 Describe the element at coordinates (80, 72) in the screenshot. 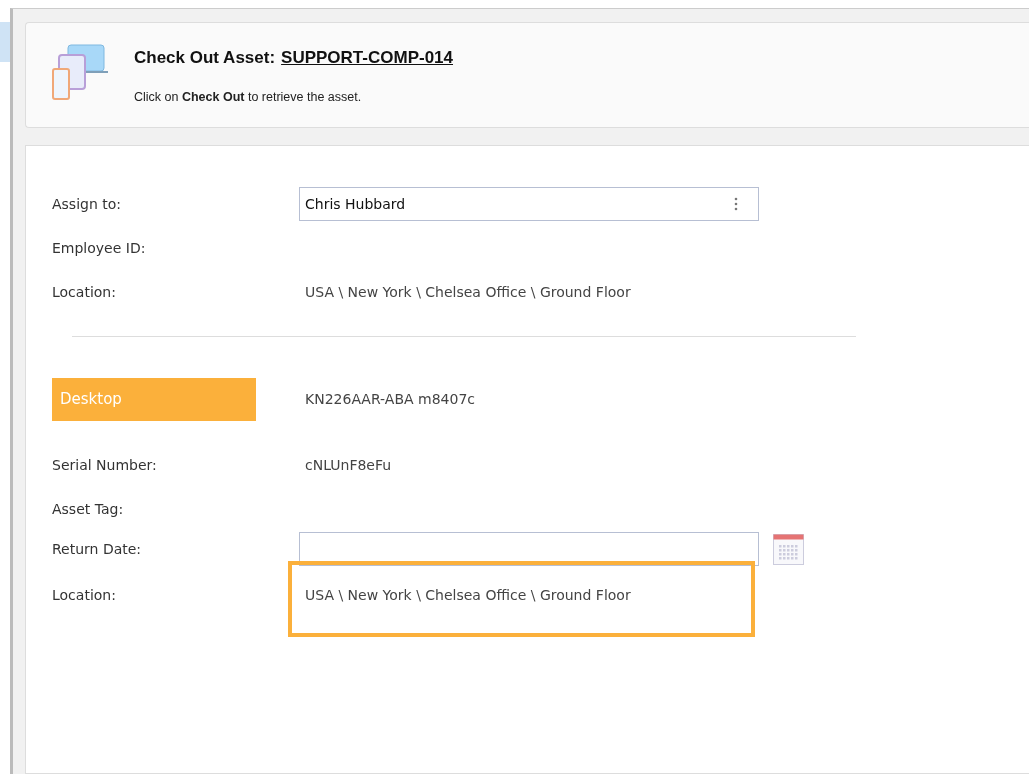

I see `devices-icon` at that location.